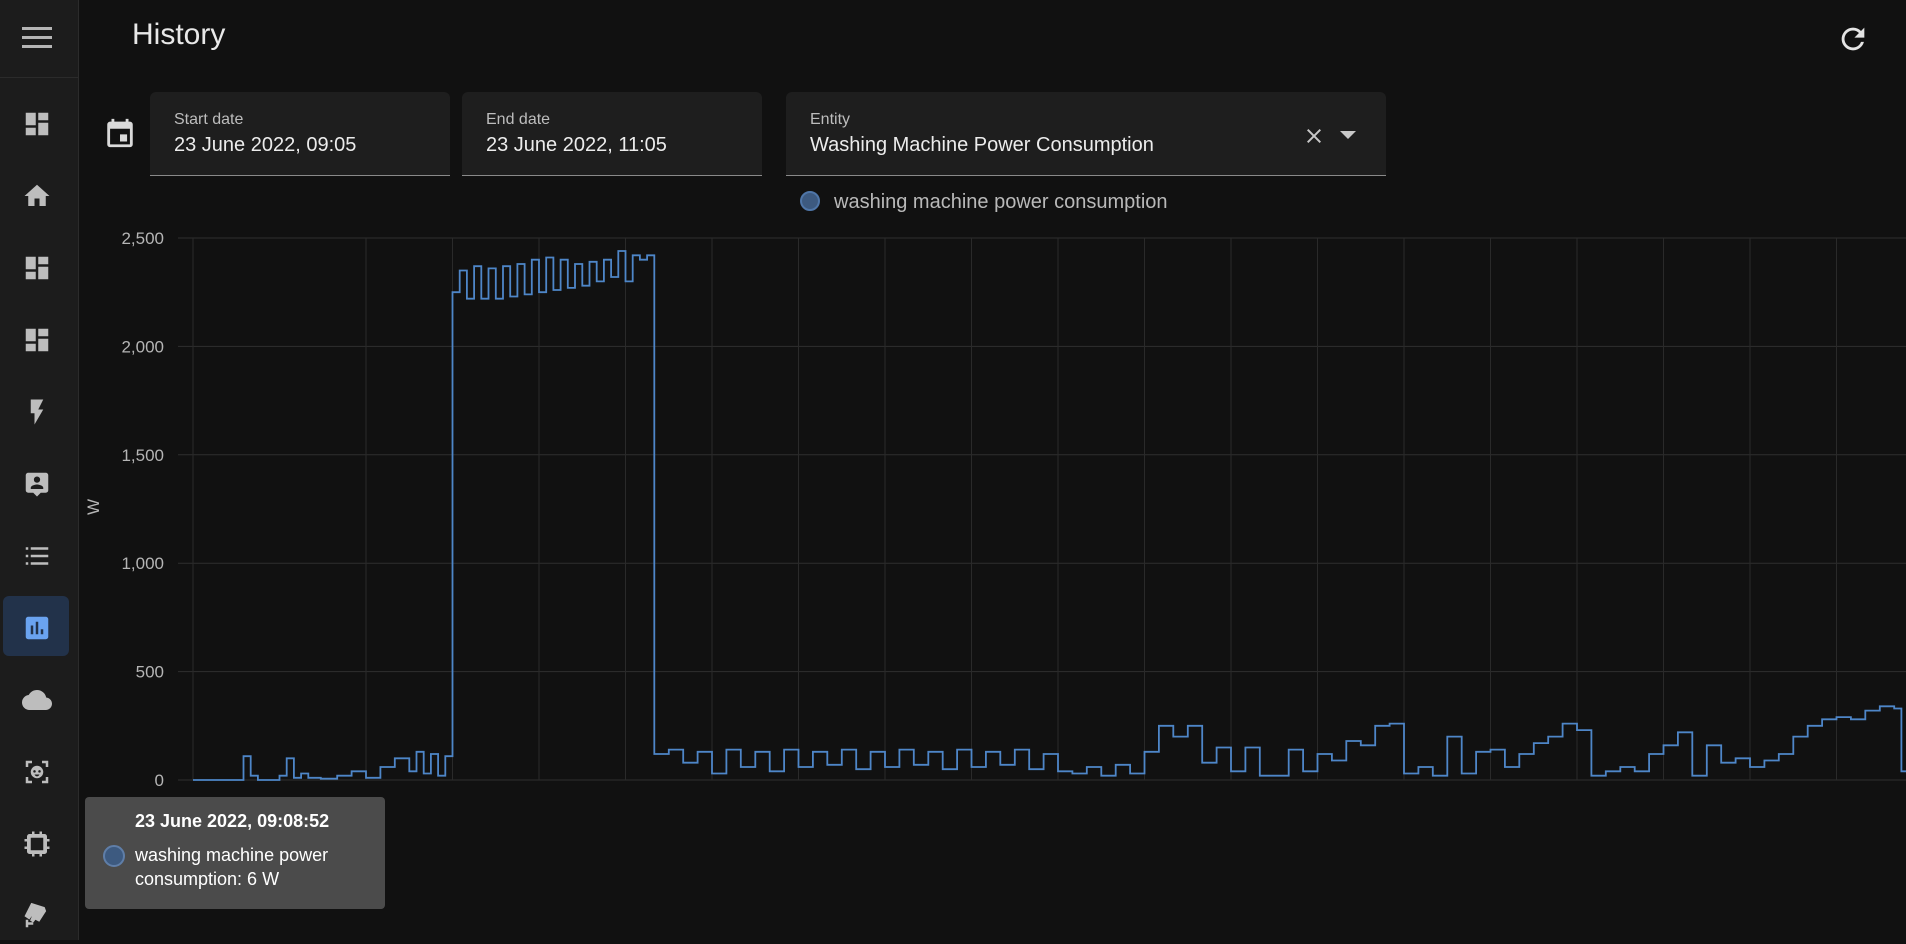 The height and width of the screenshot is (944, 1906). I want to click on x-tick-label: 10:00, so click(1057, 798).